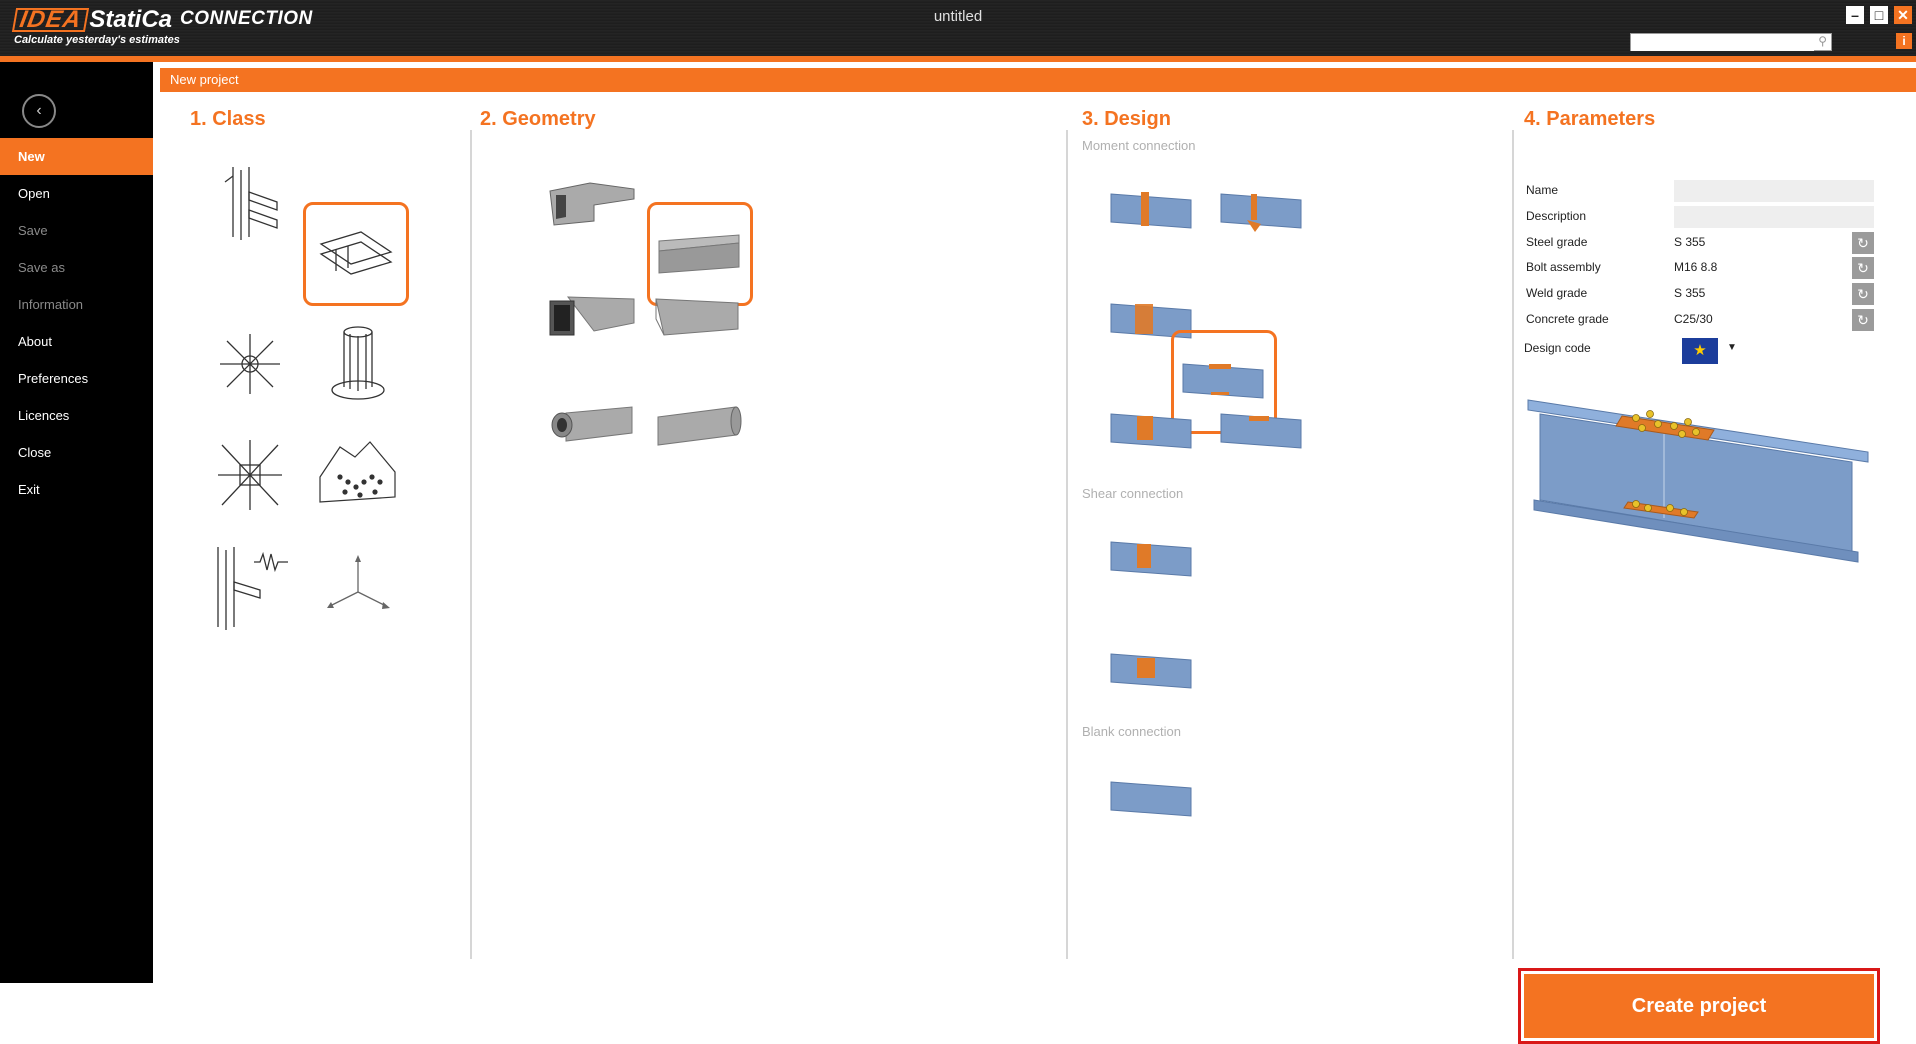 The image size is (1916, 1044). I want to click on search-icon: ⚲, so click(1822, 41).